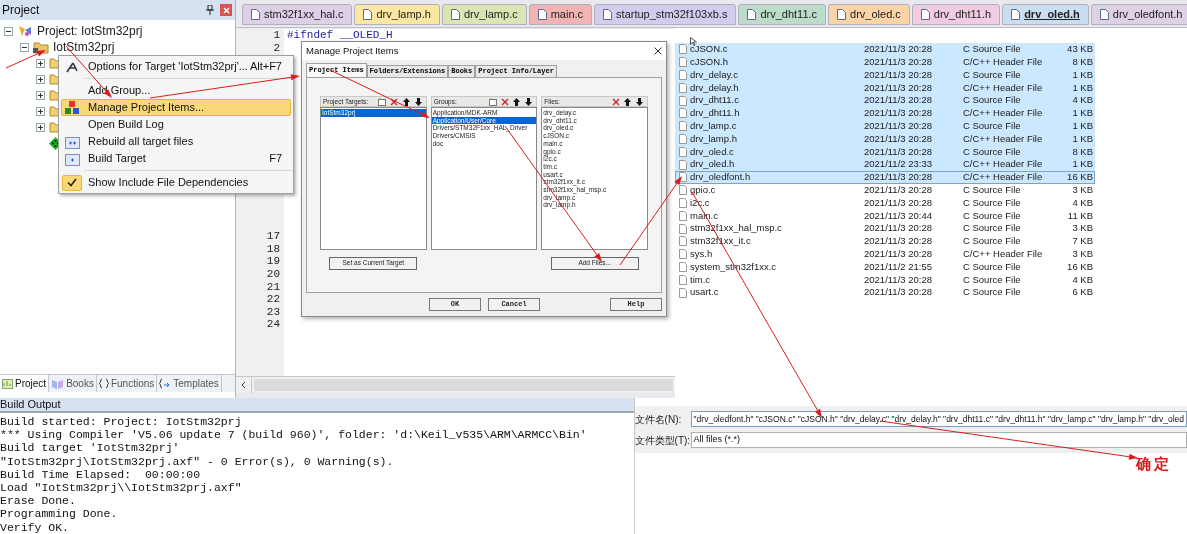 This screenshot has height=534, width=1187. I want to click on file-row: drv_oled.h 2021/11/2 23:33 C/C++ Header File 1 KB, so click(885, 164).